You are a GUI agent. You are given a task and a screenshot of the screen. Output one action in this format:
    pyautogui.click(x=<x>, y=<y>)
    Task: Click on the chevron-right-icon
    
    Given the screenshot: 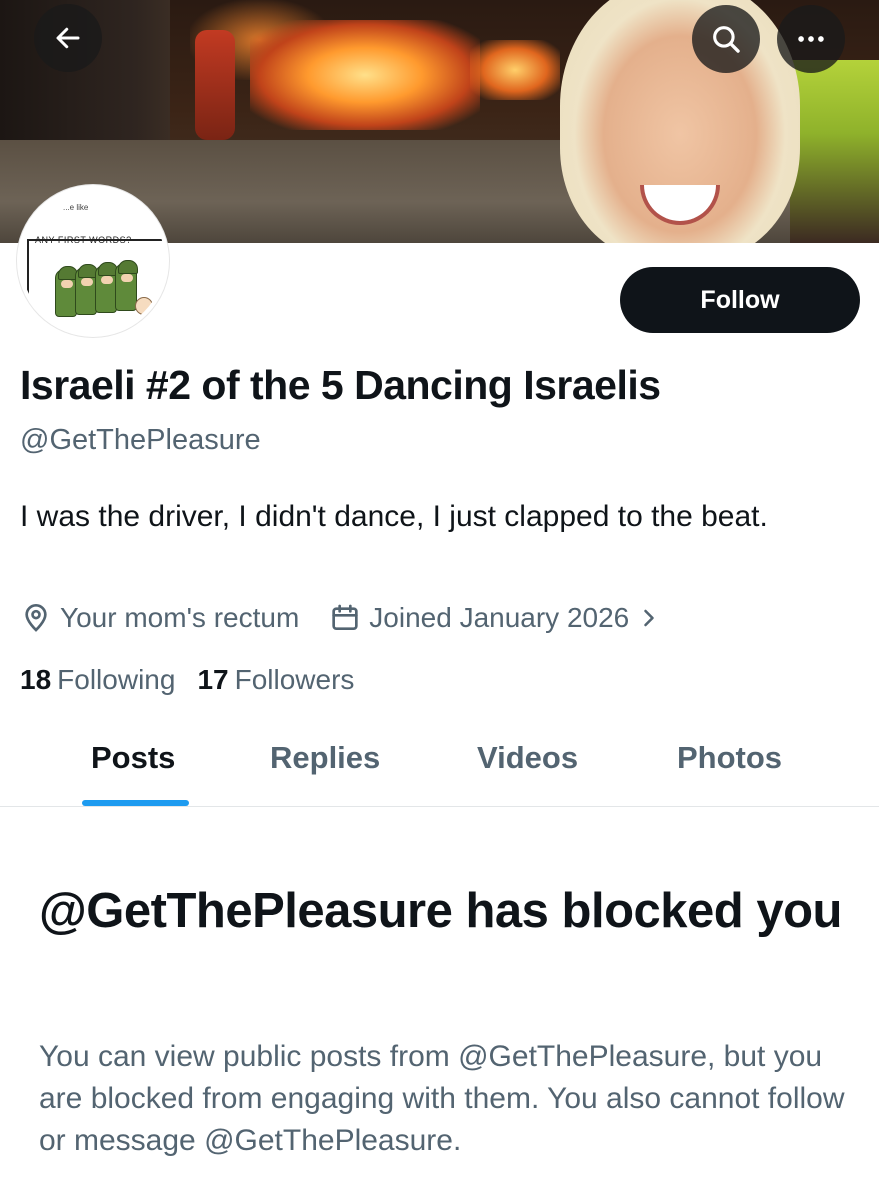 What is the action you would take?
    pyautogui.click(x=649, y=618)
    